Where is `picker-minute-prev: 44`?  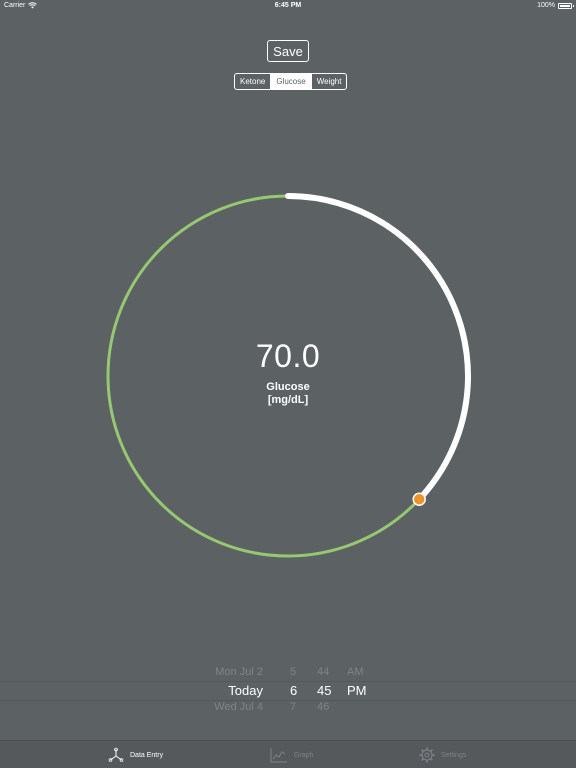 picker-minute-prev: 44 is located at coordinates (323, 672).